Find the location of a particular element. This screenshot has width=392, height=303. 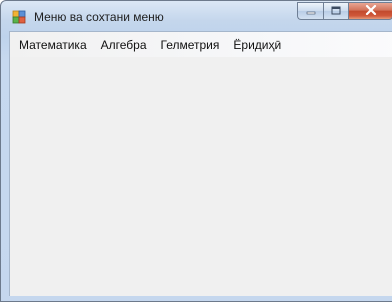

menu-bar: Математика Алгебра Гелметрия Ёридиҳӣ is located at coordinates (201, 44).